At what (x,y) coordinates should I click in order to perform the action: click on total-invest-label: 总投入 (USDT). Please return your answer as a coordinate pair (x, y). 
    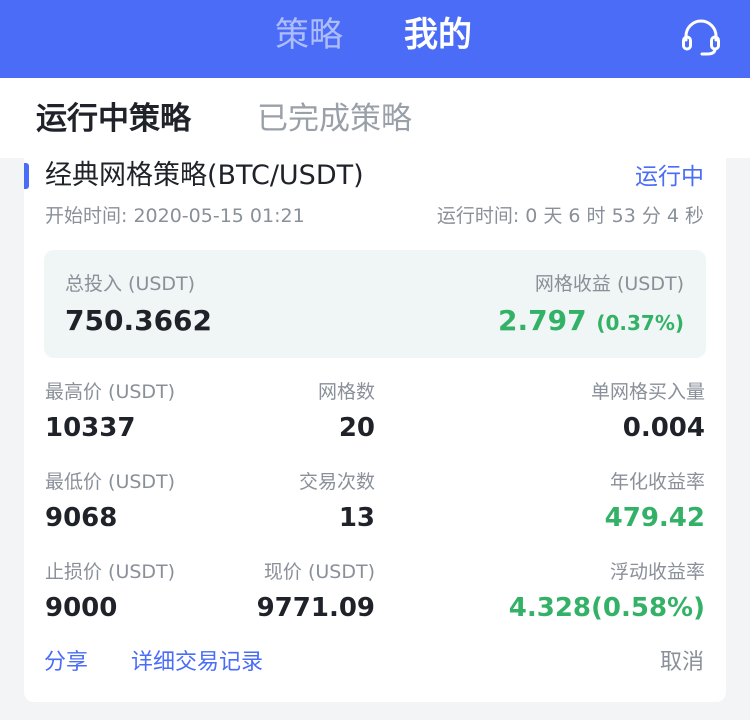
    Looking at the image, I should click on (130, 284).